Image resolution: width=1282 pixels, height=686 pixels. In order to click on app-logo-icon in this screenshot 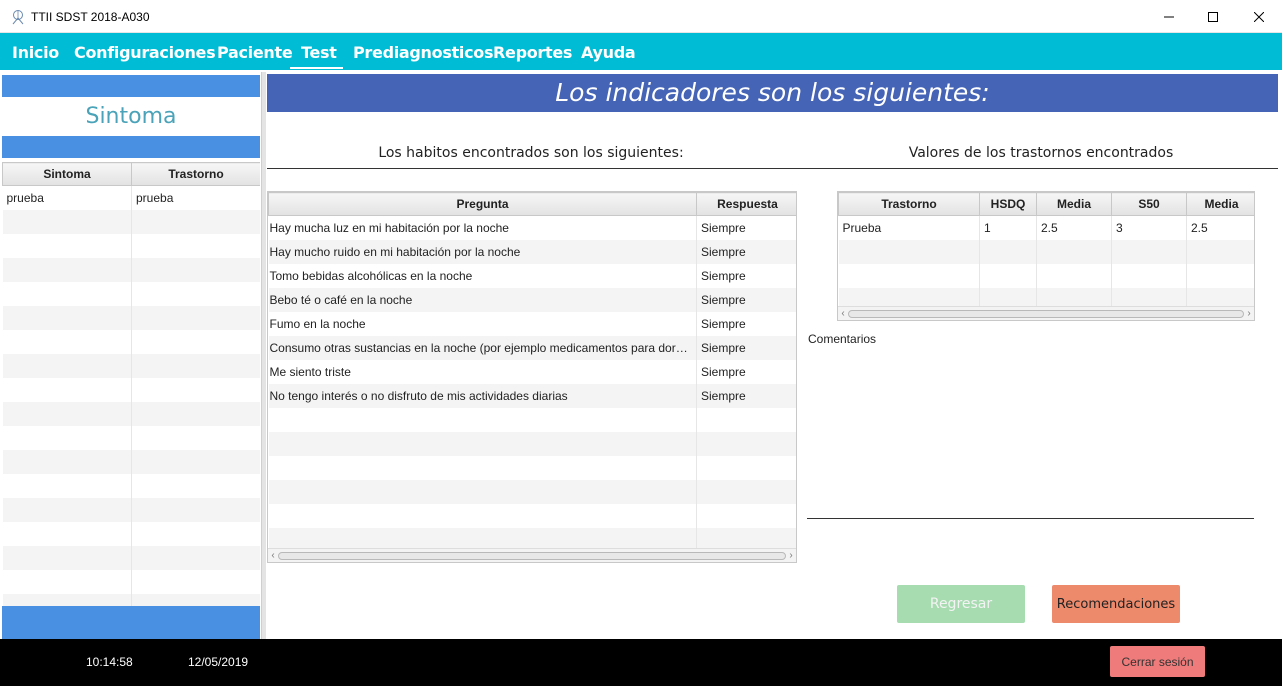, I will do `click(18, 17)`.